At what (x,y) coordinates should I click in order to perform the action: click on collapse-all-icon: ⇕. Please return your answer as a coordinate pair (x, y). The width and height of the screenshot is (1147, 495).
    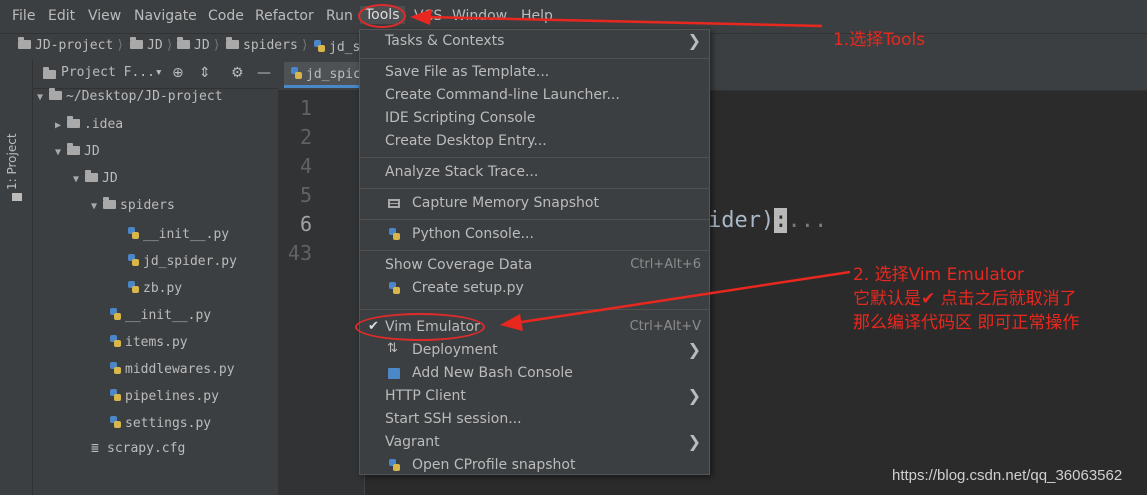
    Looking at the image, I should click on (205, 73).